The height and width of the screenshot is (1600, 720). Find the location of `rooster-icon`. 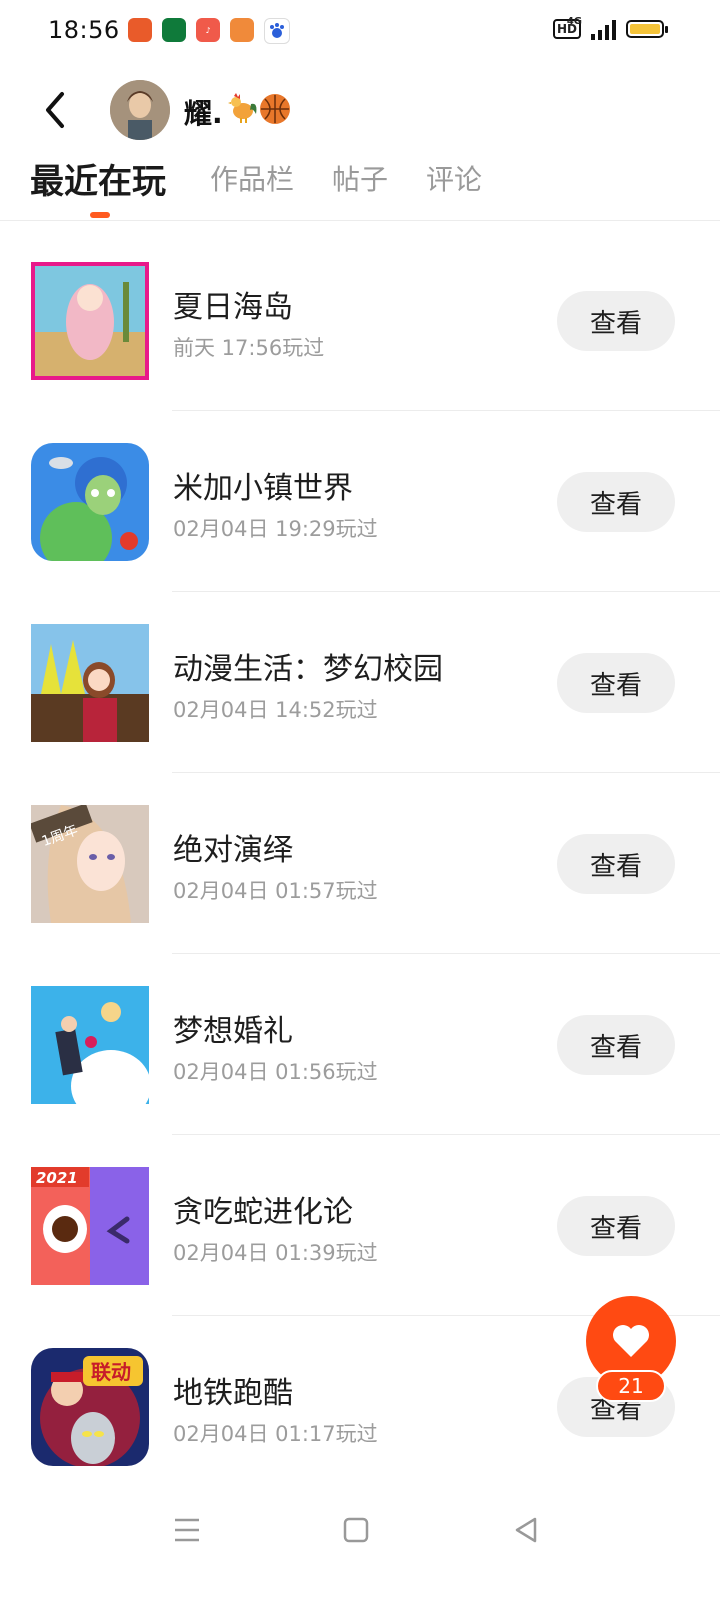

rooster-icon is located at coordinates (242, 108).